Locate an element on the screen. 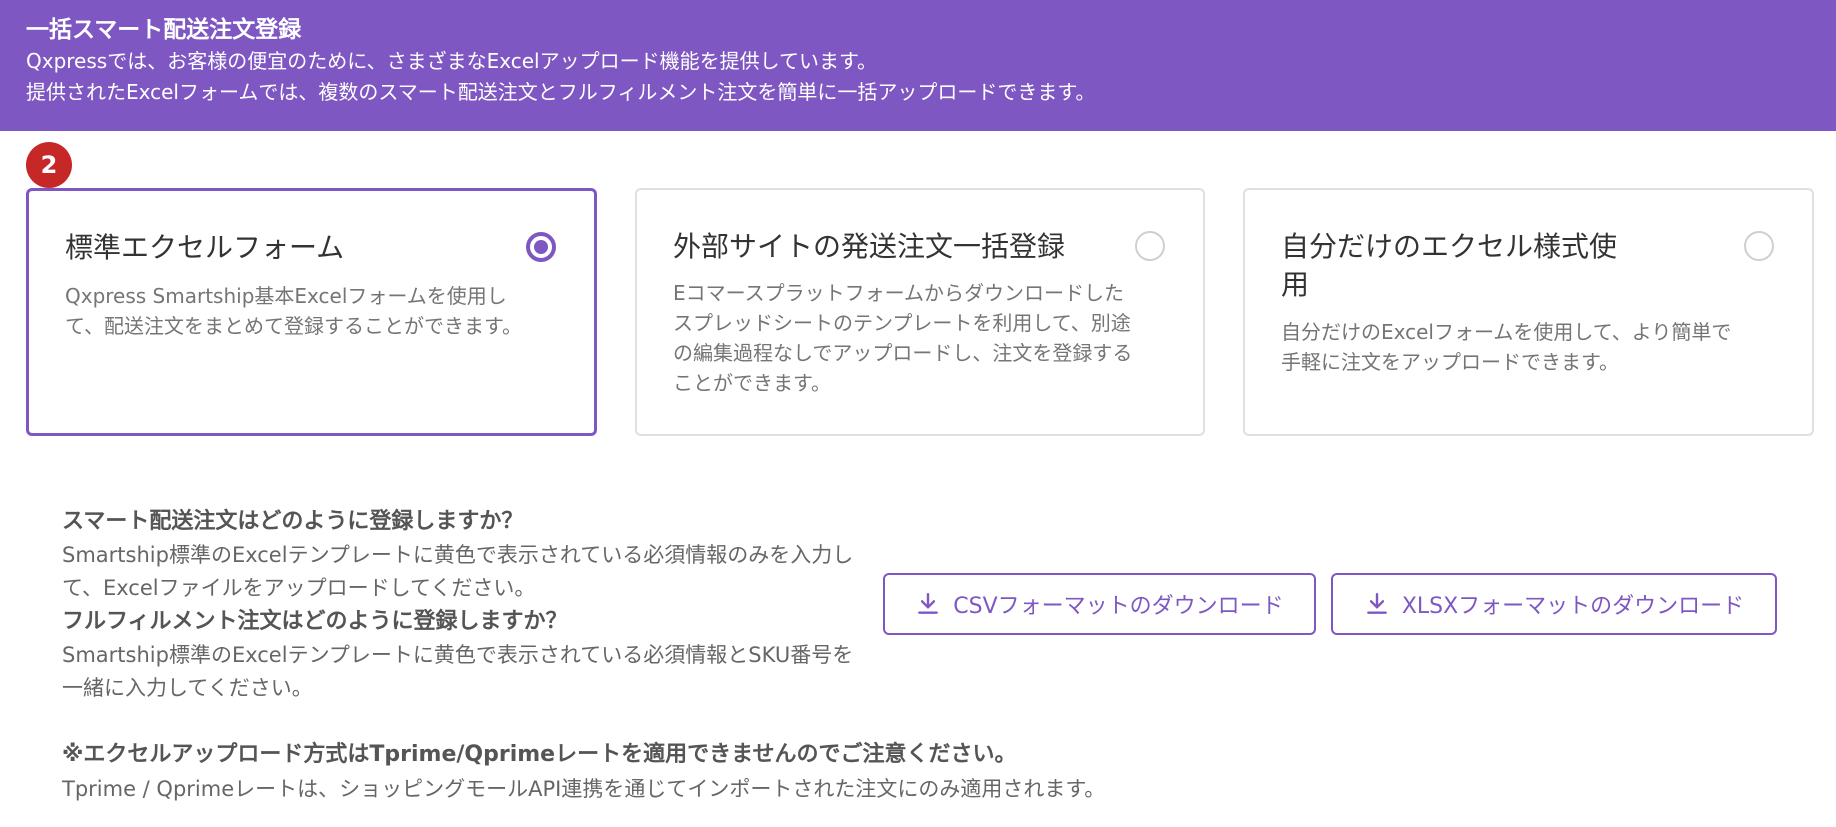 This screenshot has width=1836, height=827. option-card-title: 自分だけのエクセル様式使用 is located at coordinates (1449, 265).